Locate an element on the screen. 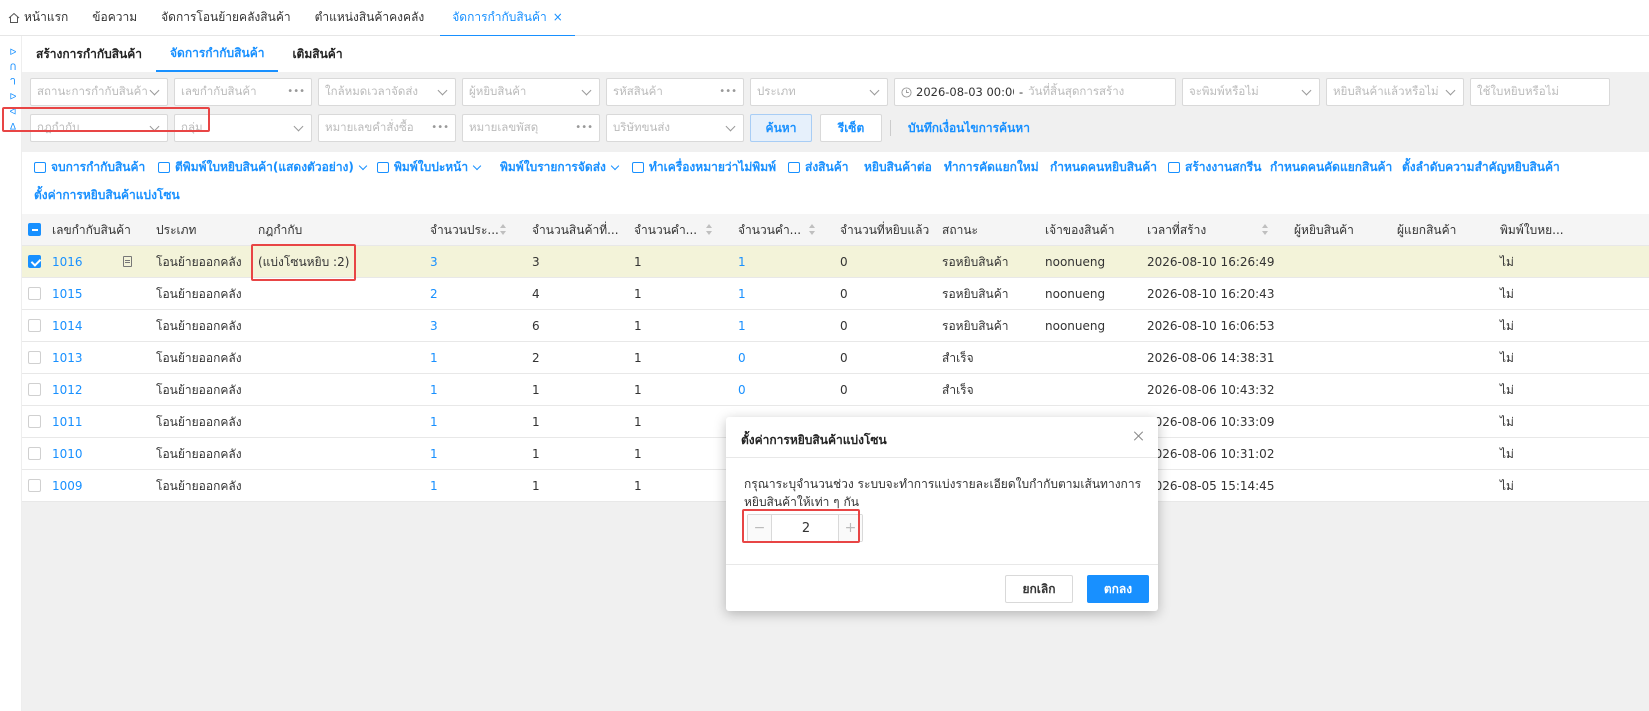 This screenshot has height=711, width=1649. reset-button: รีเซ็ต is located at coordinates (851, 128).